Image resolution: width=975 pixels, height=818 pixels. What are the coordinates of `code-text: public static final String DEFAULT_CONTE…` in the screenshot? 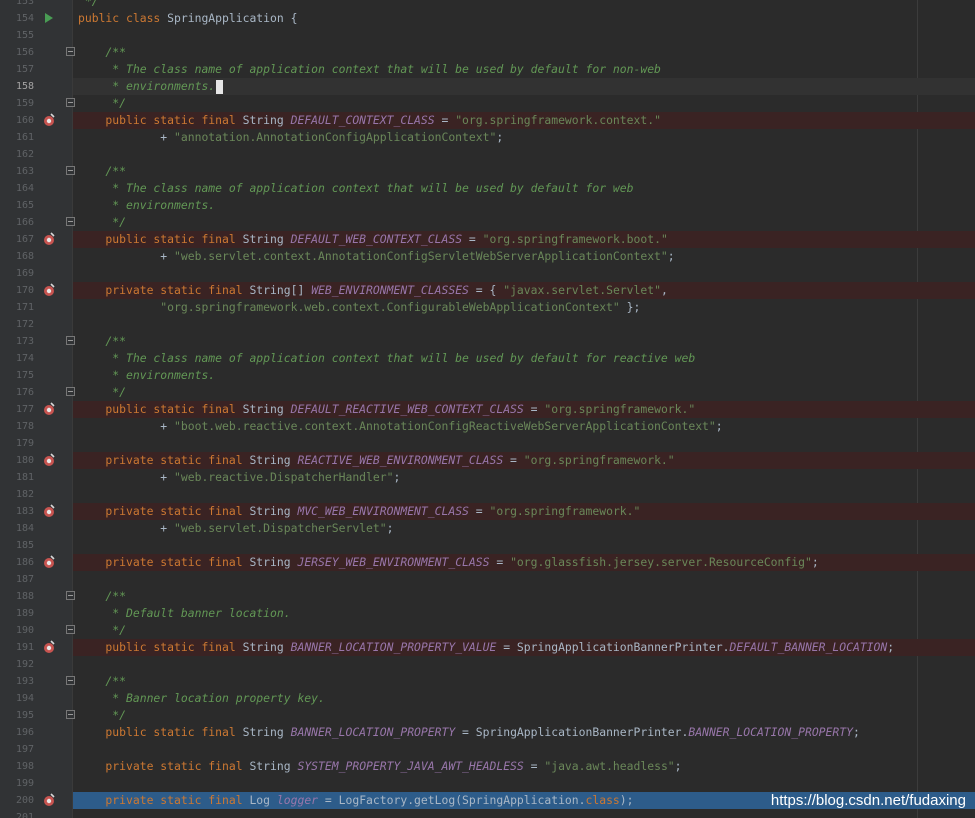 It's located at (524, 120).